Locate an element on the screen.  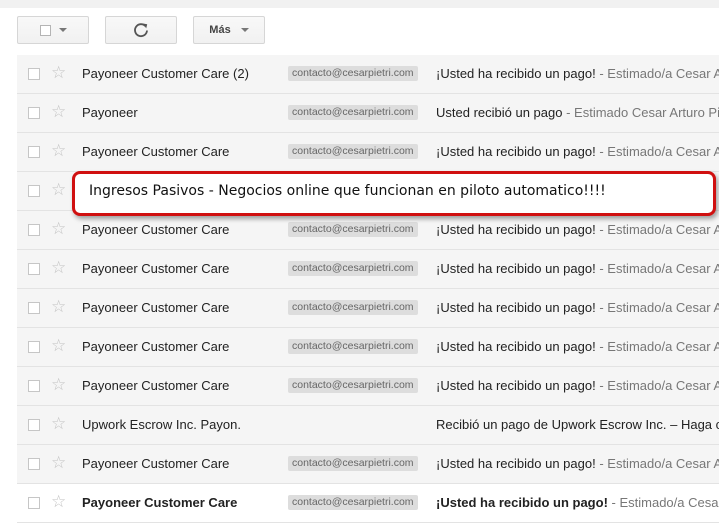
email-sender: Payoneer Customer Care (2) is located at coordinates (165, 73).